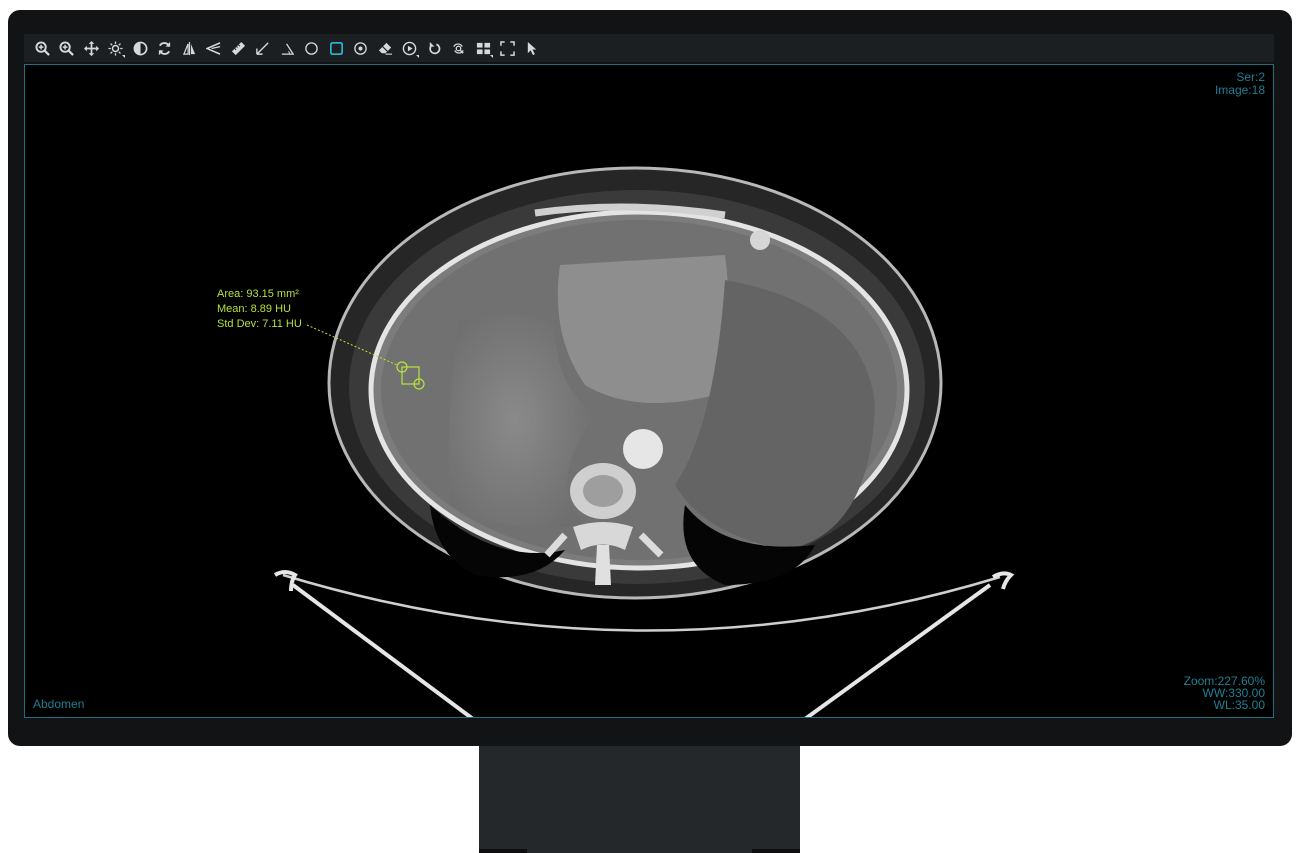  I want to click on flip-tool, so click(189, 48).